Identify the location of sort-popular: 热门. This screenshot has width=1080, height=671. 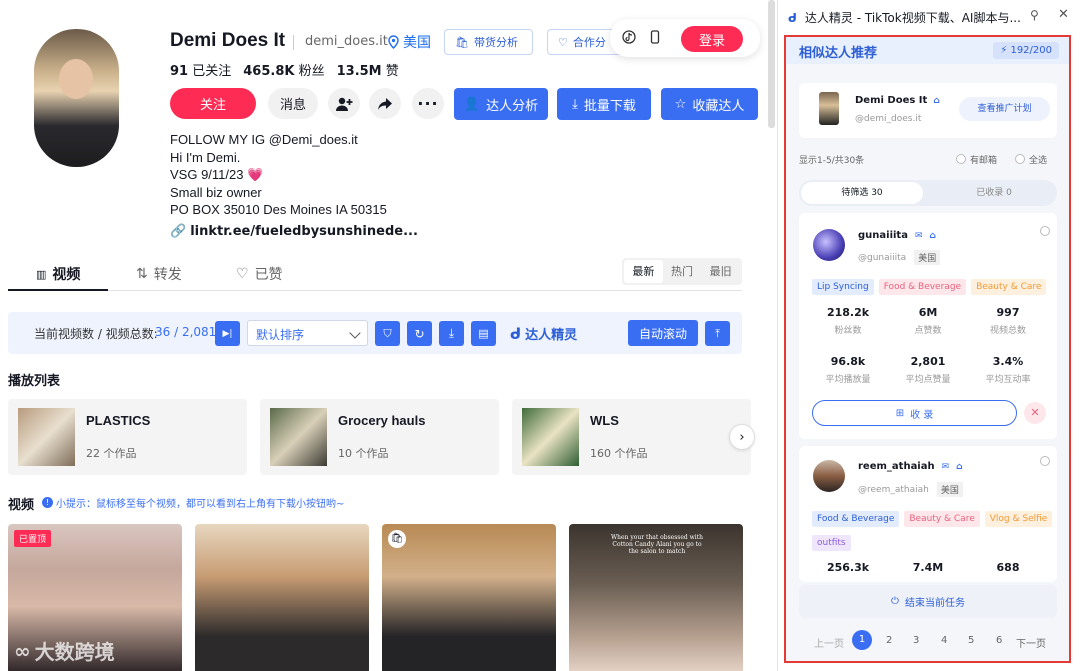
(682, 271).